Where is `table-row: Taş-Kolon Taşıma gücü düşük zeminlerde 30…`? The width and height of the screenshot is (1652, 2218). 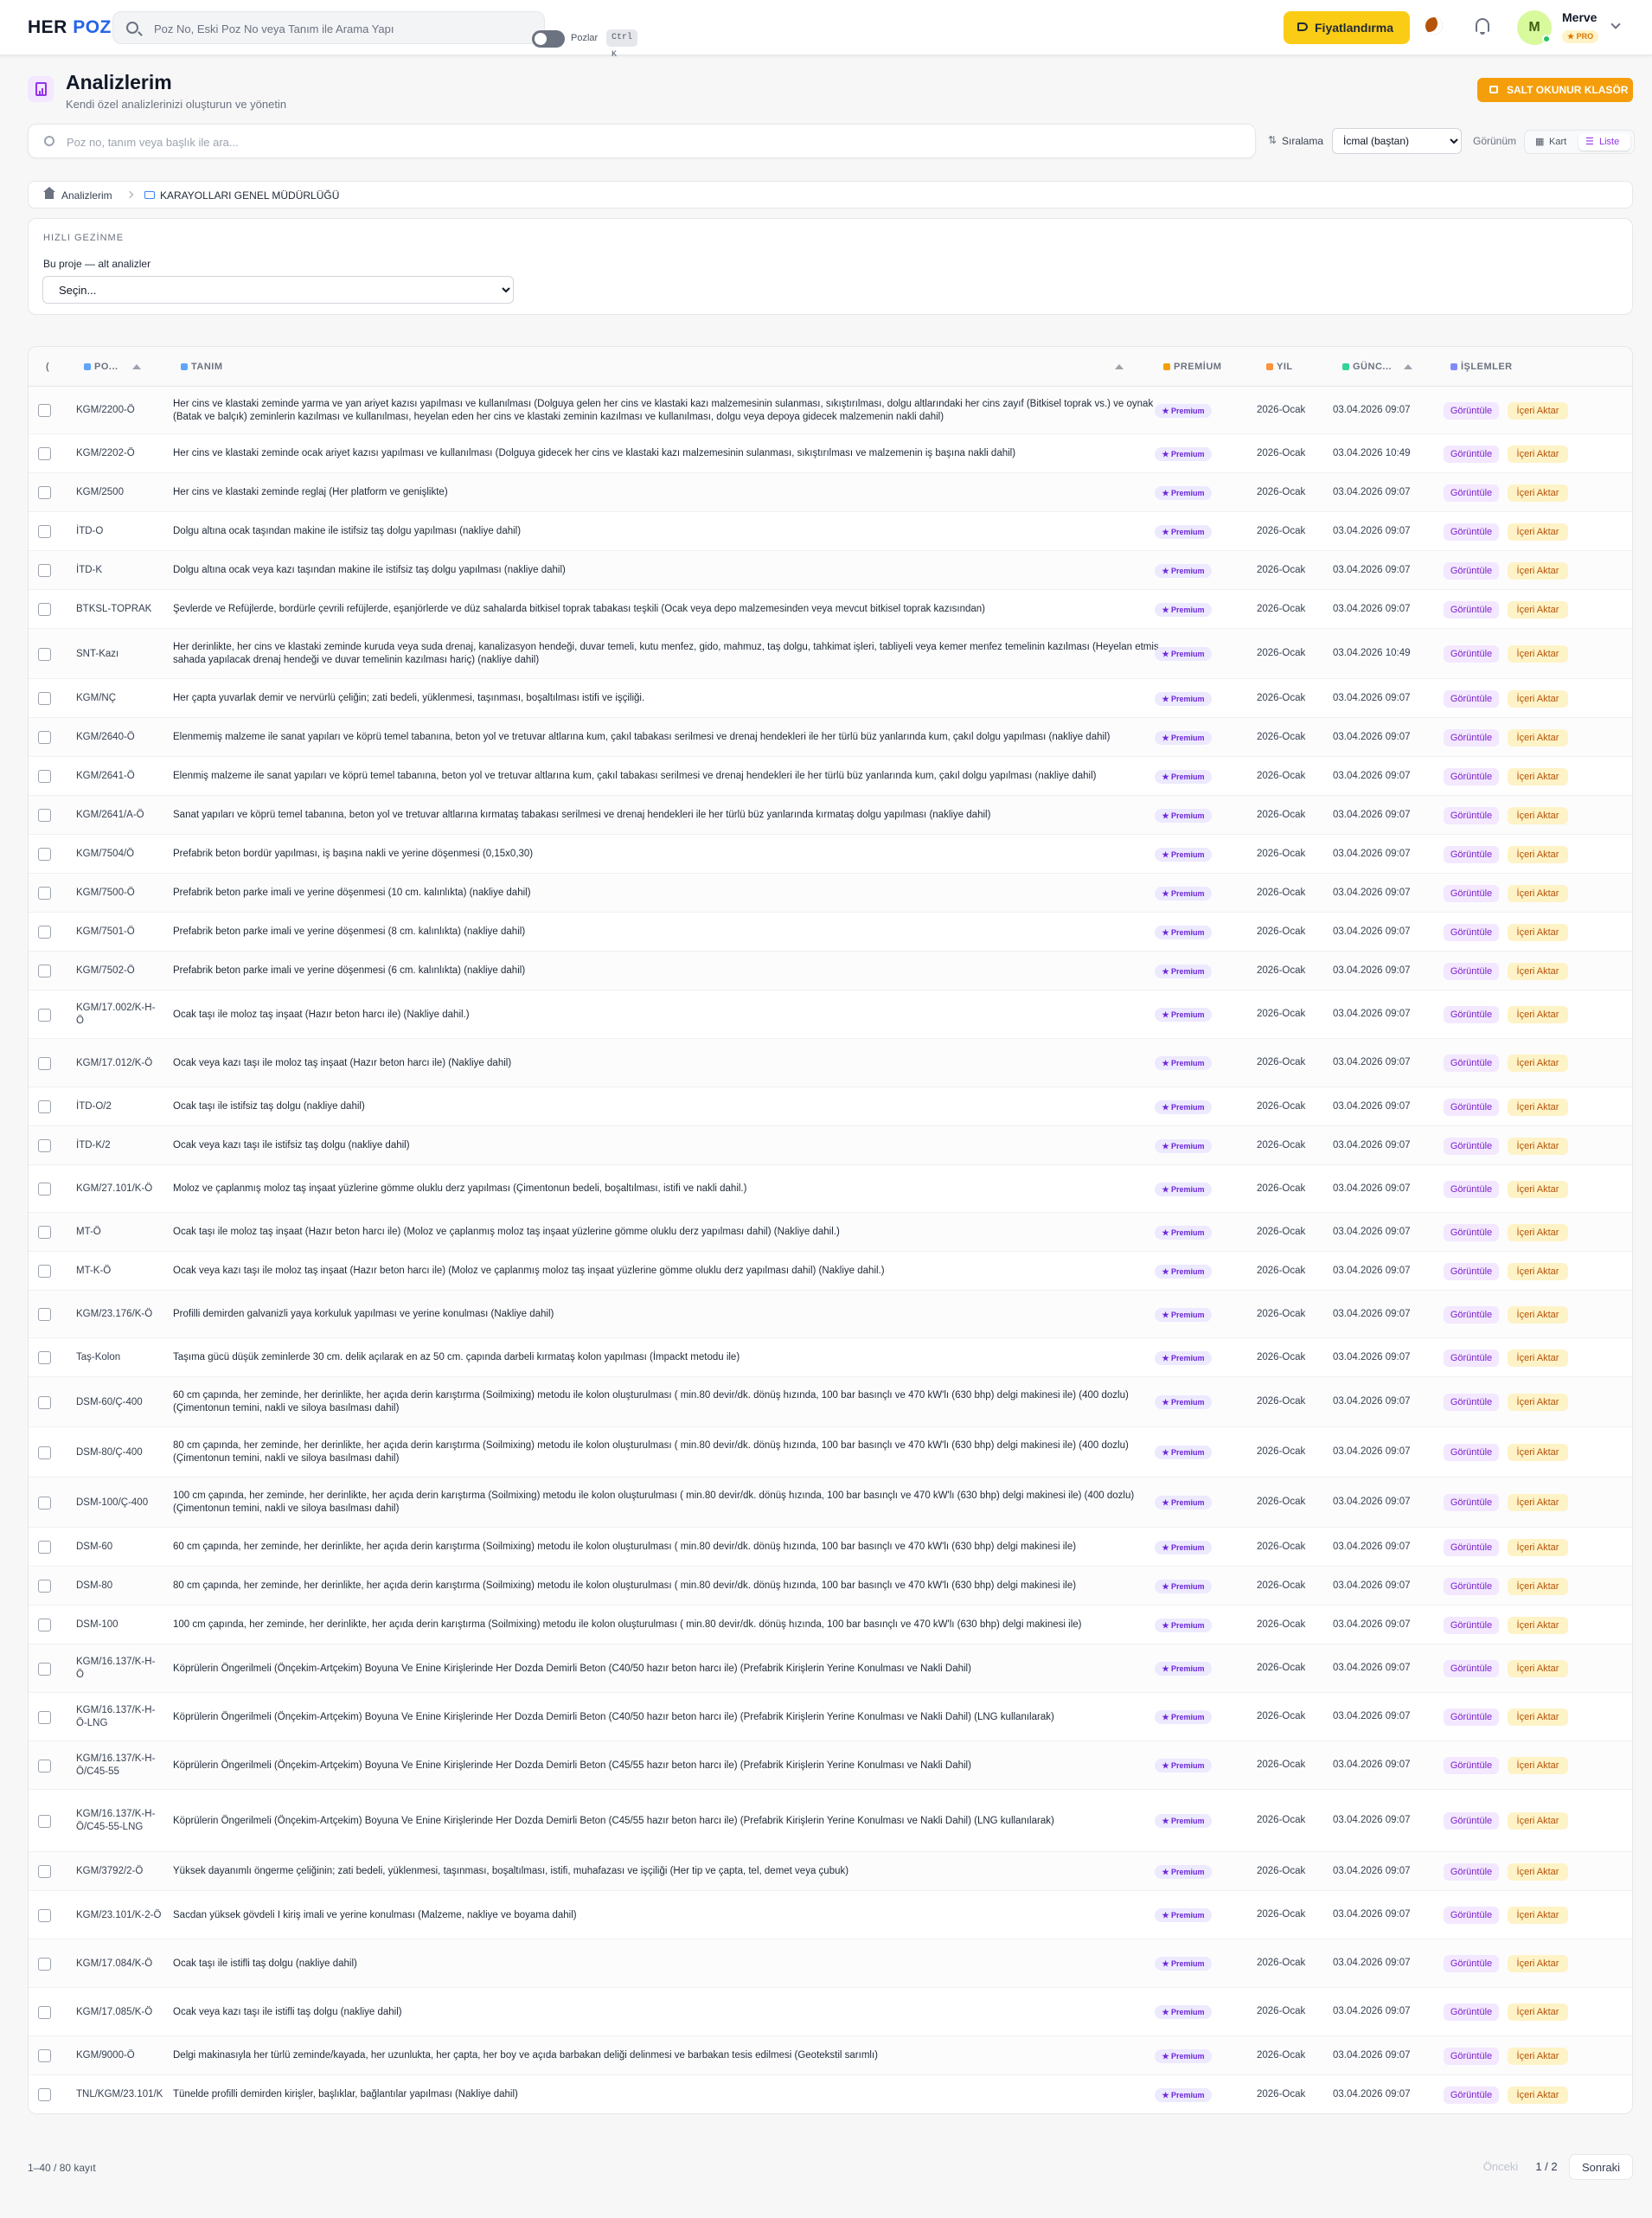 table-row: Taş-Kolon Taşıma gücü düşük zeminlerde 30… is located at coordinates (830, 1357).